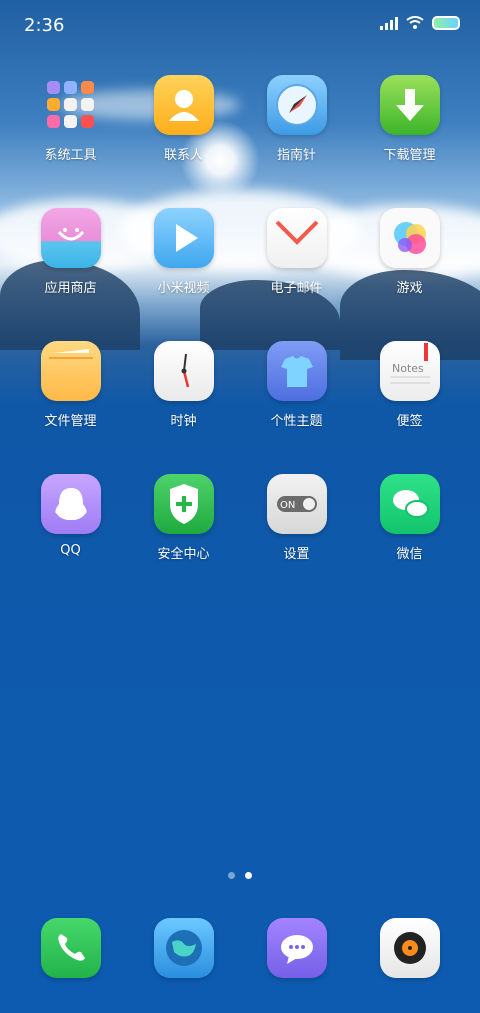 This screenshot has height=1013, width=480. I want to click on app-label: 下载管理, so click(409, 155).